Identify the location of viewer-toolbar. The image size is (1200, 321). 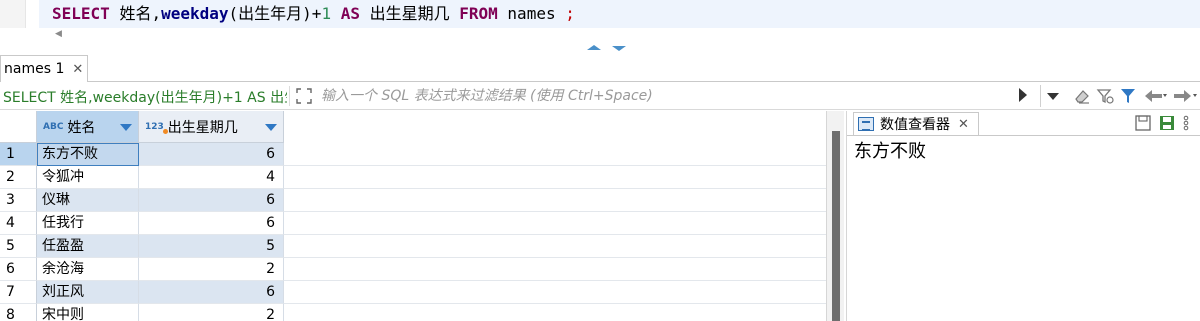
(1162, 123).